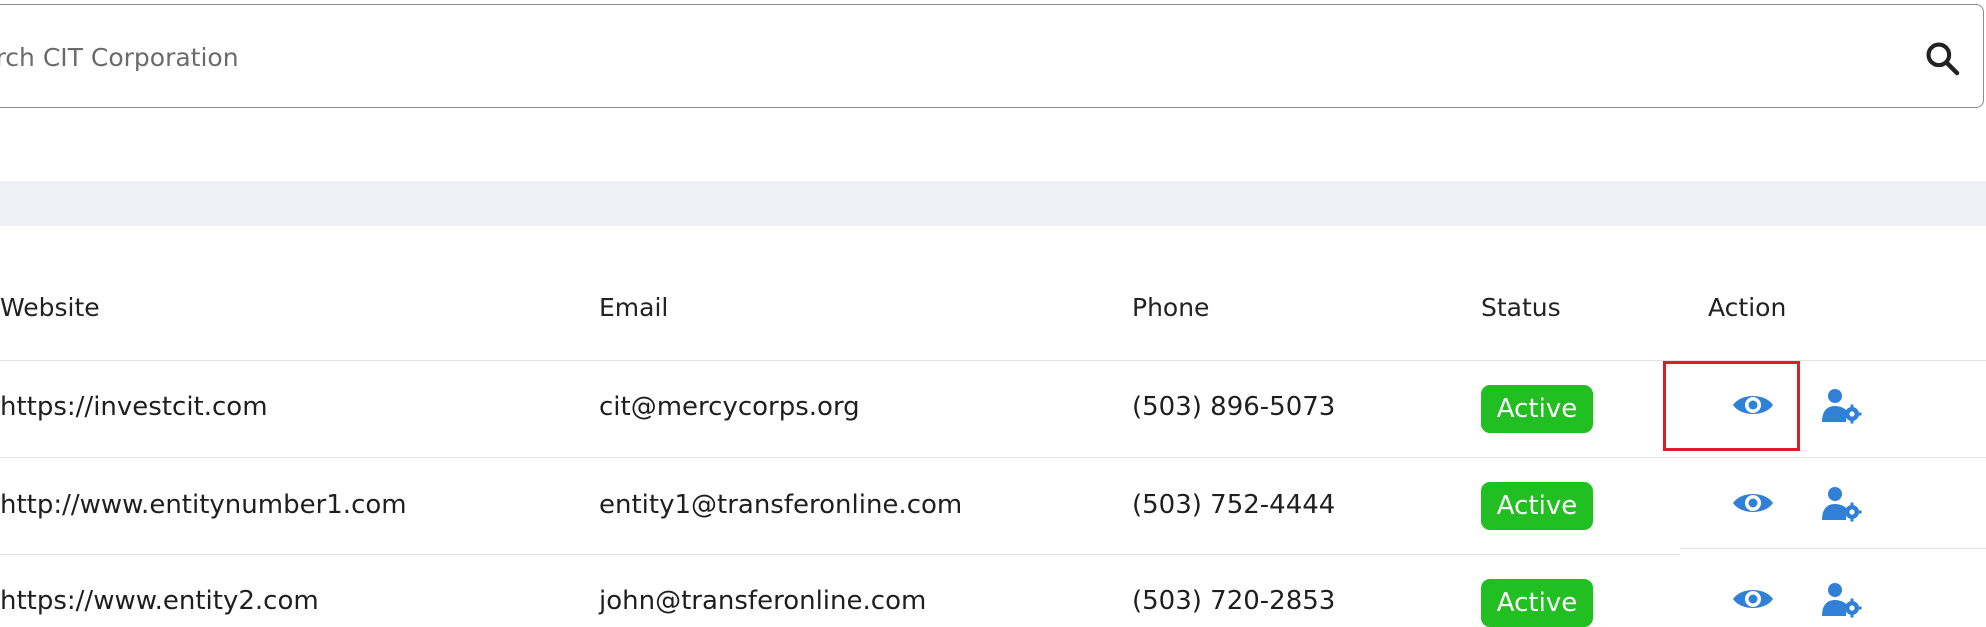 This screenshot has height=627, width=1986. What do you see at coordinates (1171, 307) in the screenshot?
I see `header-phone: Phone` at bounding box center [1171, 307].